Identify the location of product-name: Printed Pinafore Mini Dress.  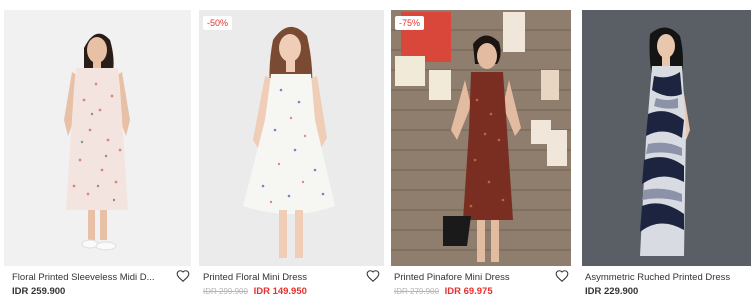
(469, 277).